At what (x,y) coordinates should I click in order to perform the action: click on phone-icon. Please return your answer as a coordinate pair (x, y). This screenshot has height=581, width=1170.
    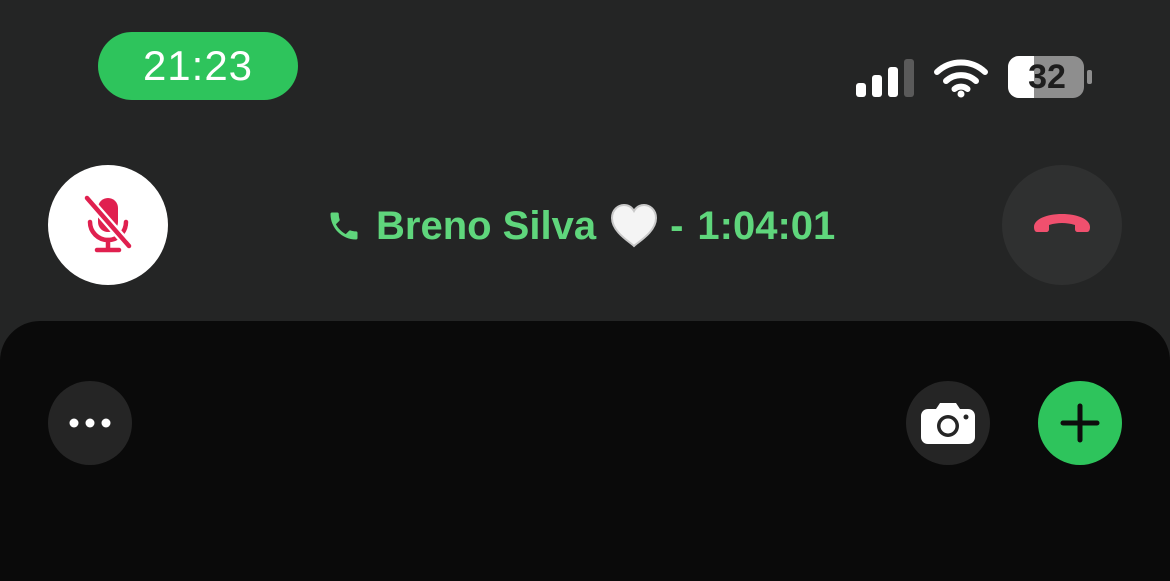
    Looking at the image, I should click on (344, 226).